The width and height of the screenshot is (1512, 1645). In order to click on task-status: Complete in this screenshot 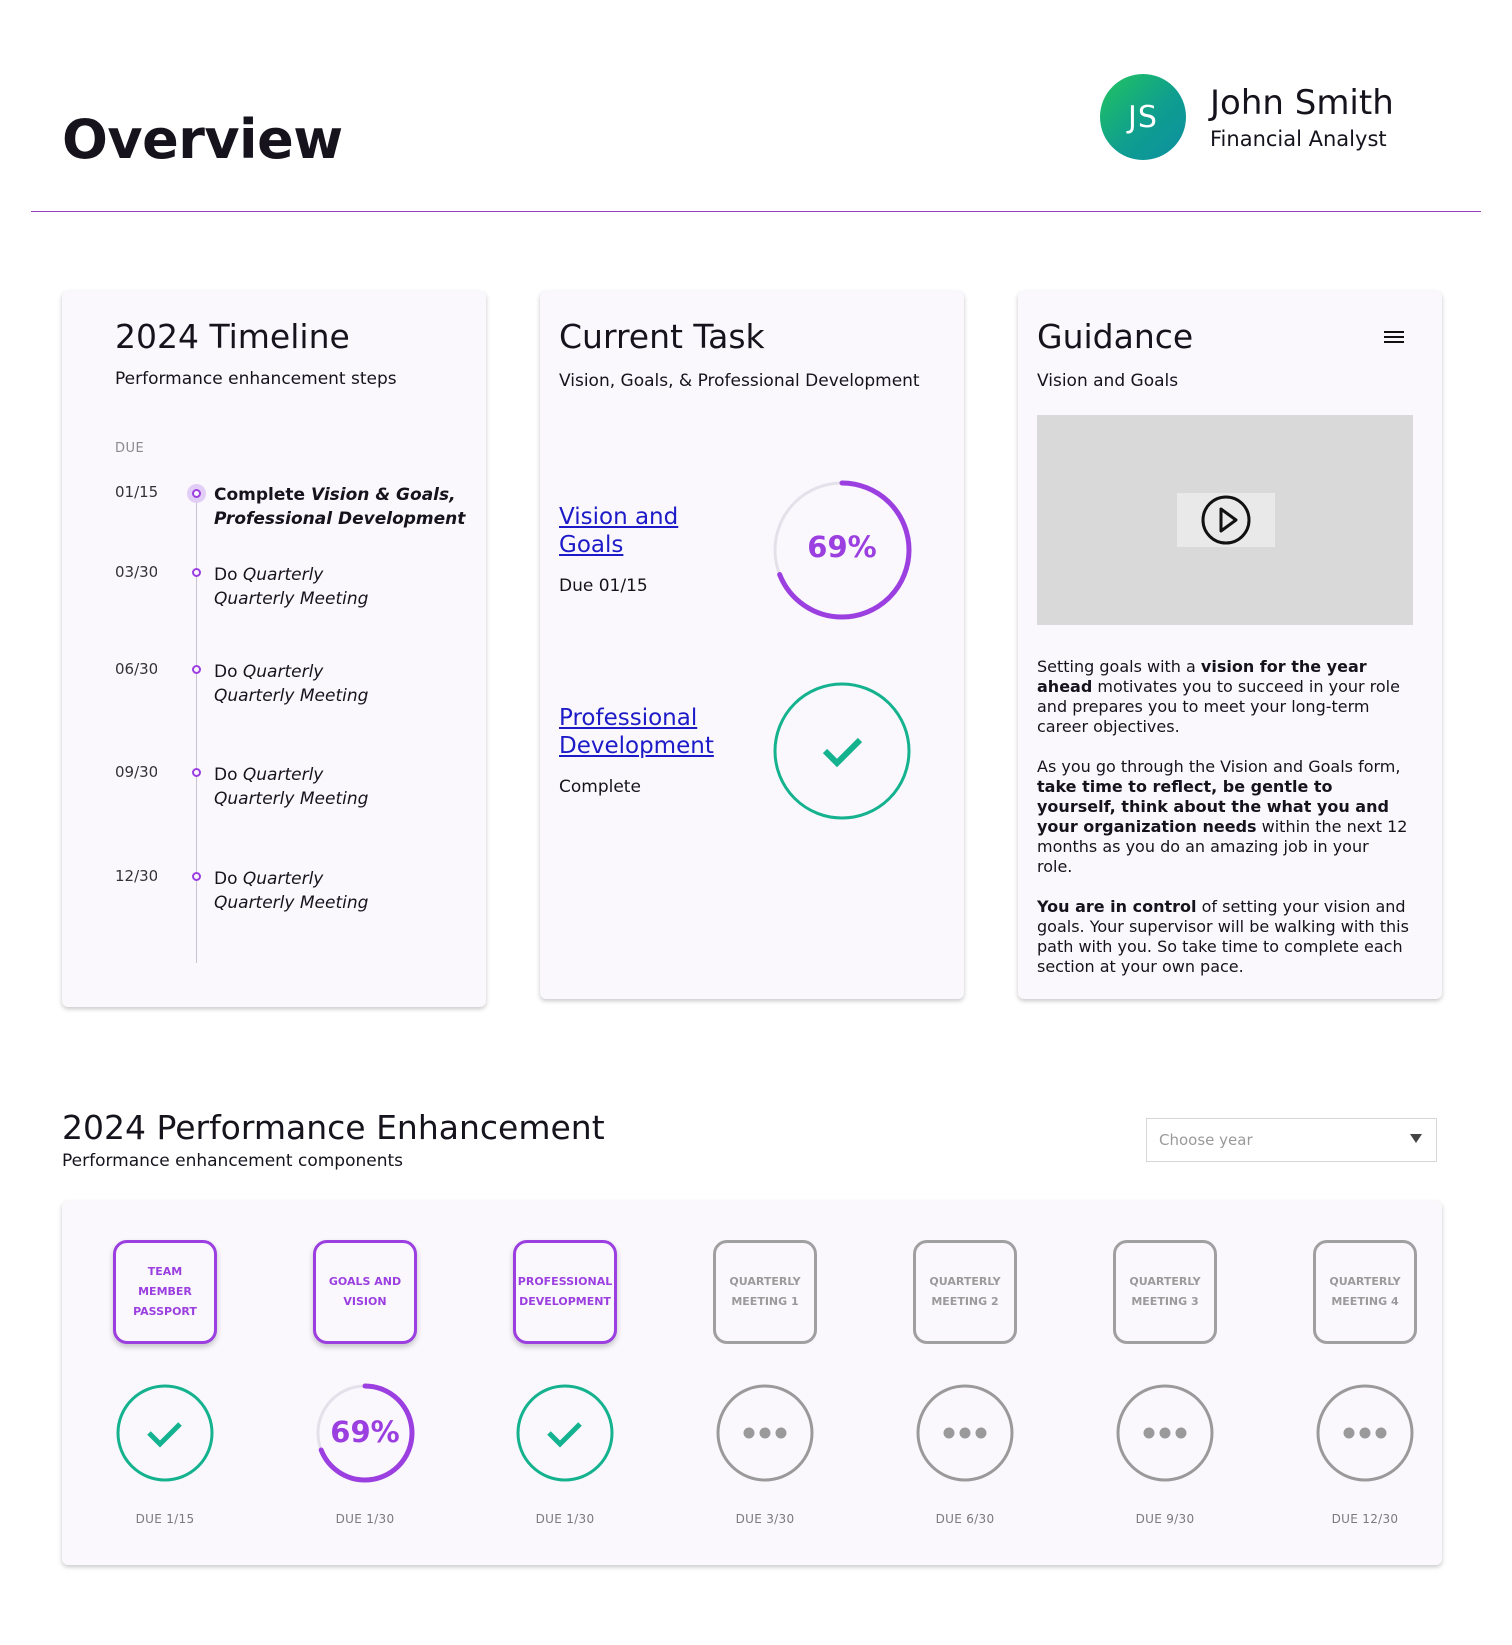, I will do `click(600, 787)`.